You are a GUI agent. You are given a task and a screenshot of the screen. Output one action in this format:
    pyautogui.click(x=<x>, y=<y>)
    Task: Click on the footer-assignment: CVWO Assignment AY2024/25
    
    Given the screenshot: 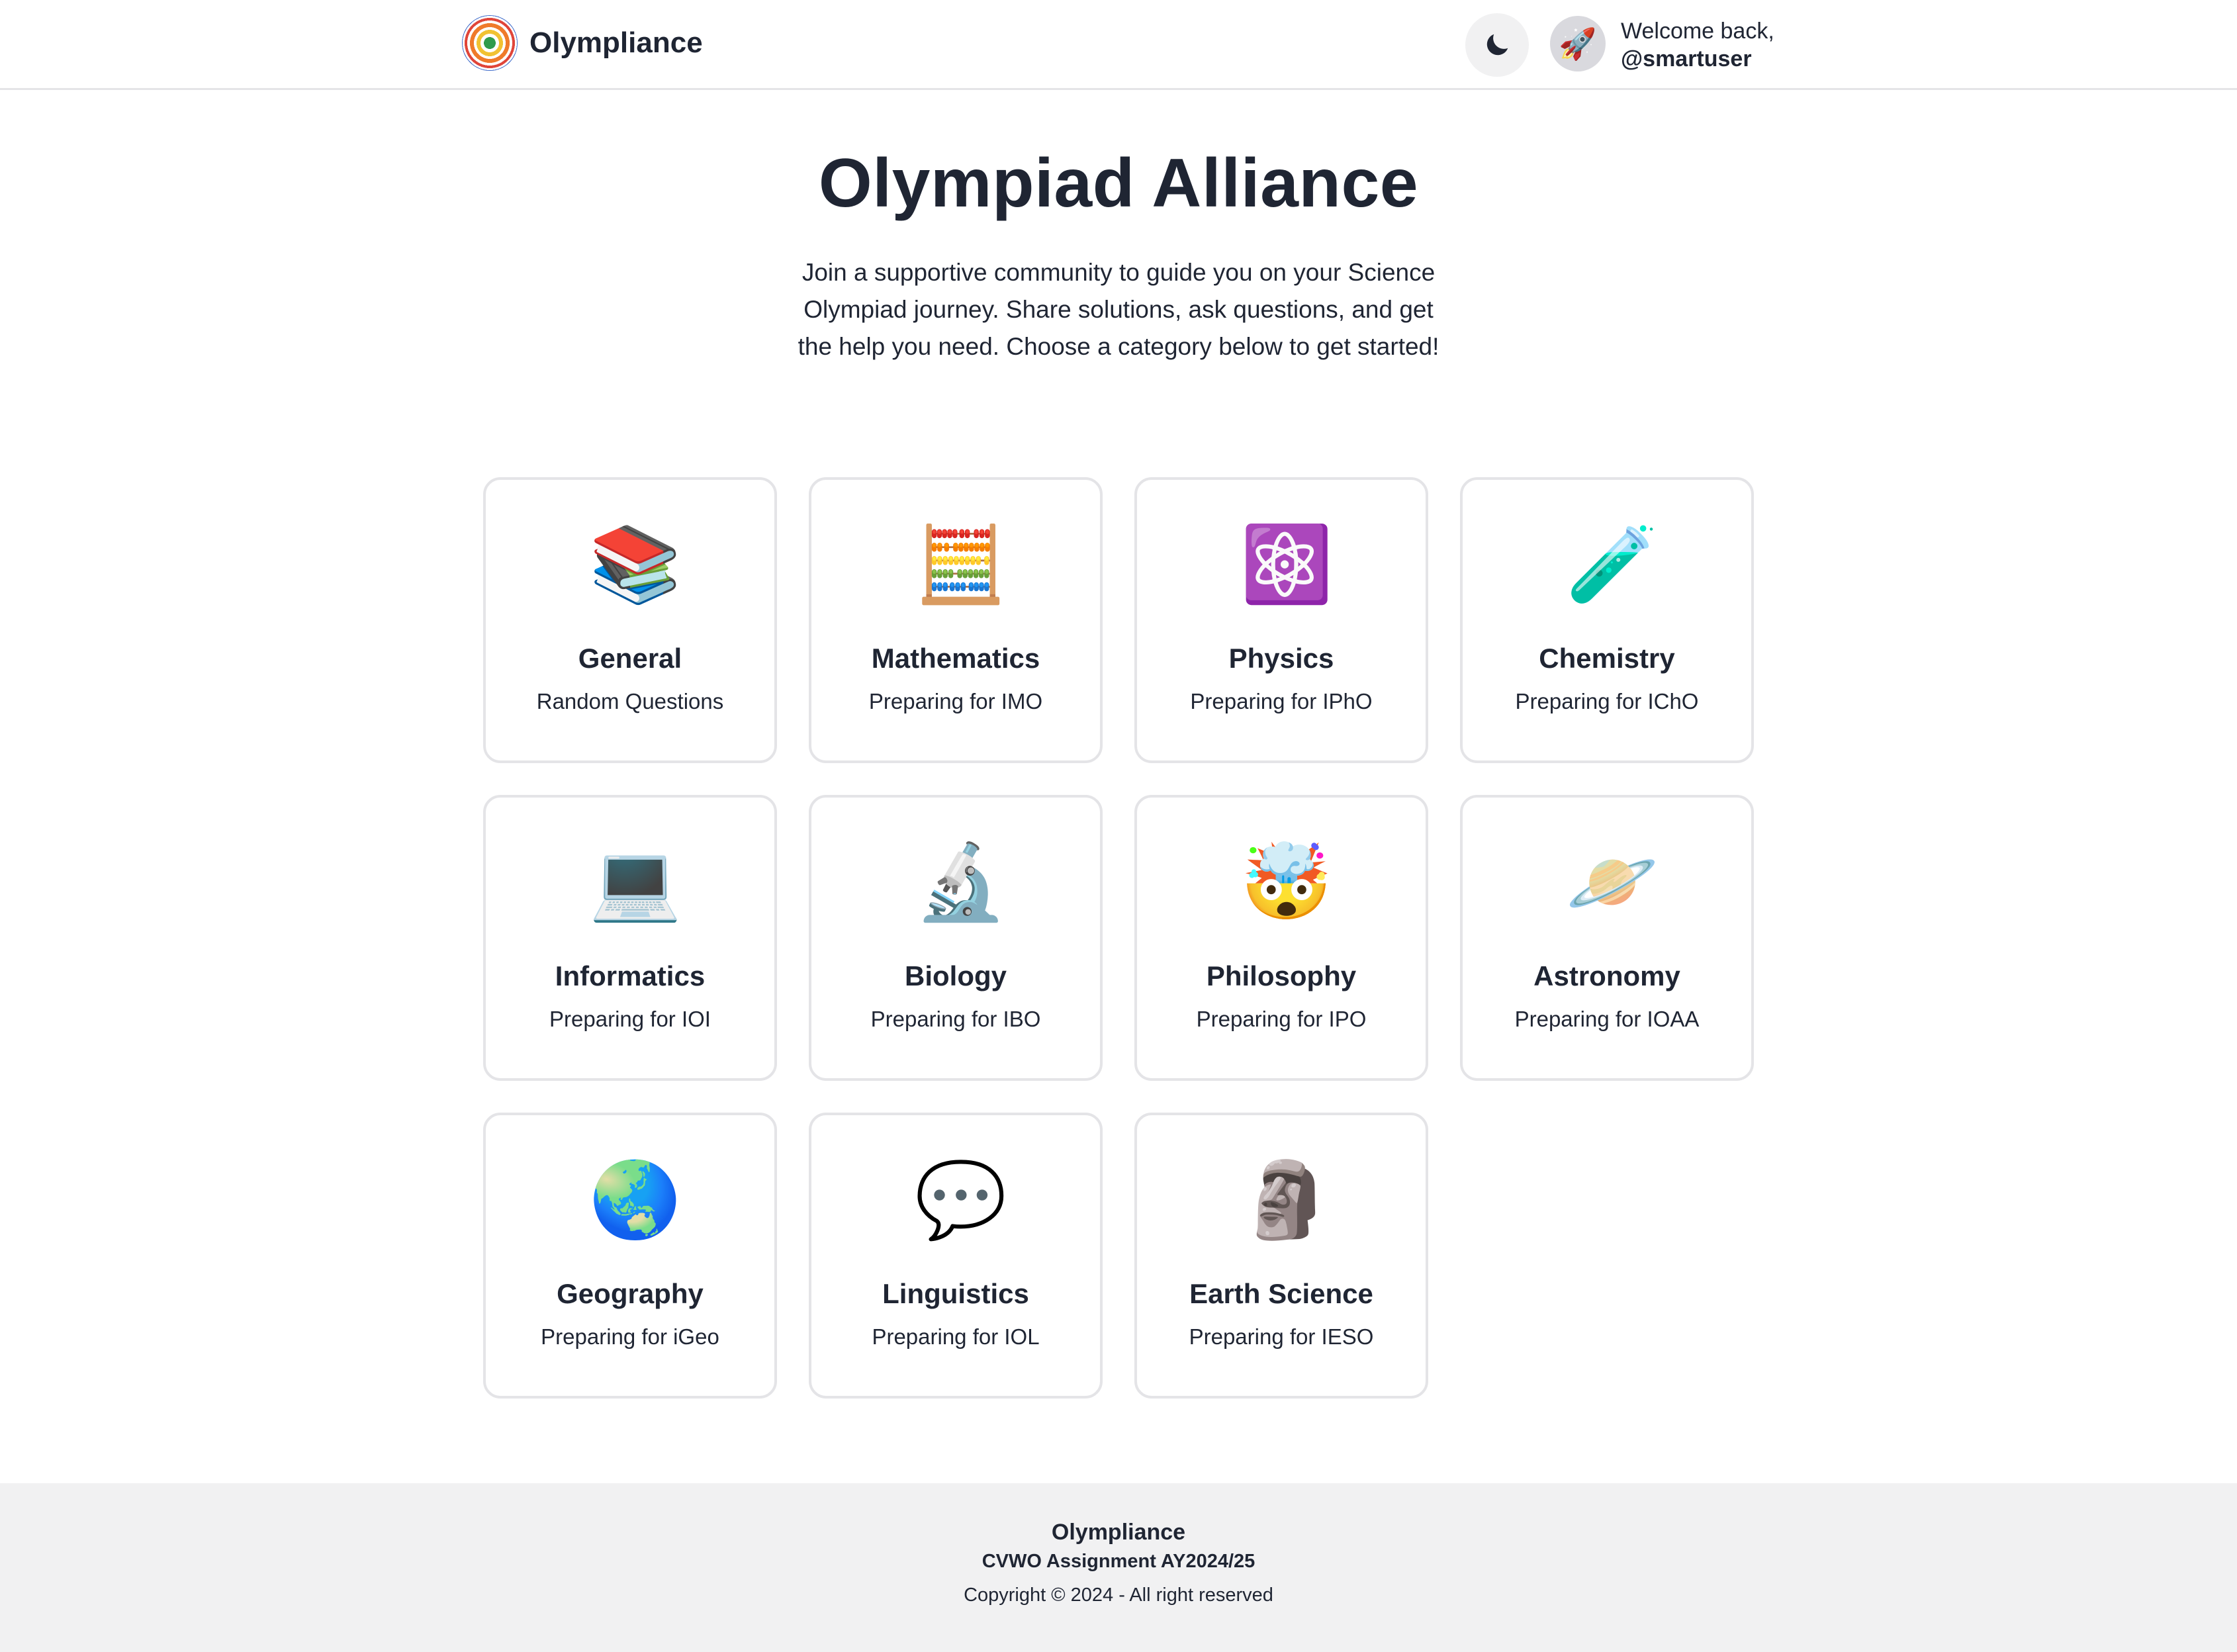 What is the action you would take?
    pyautogui.click(x=1118, y=1561)
    